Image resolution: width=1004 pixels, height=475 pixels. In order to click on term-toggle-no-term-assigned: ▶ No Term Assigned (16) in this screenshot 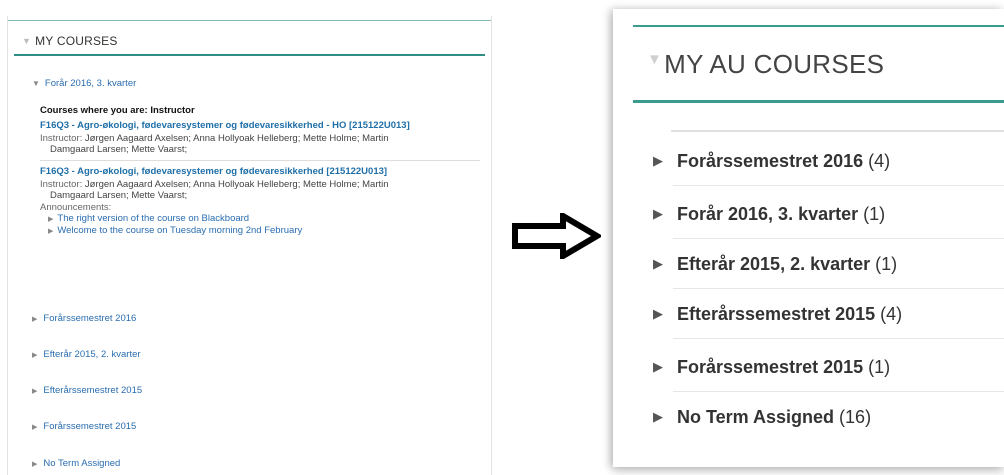, I will do `click(762, 417)`.